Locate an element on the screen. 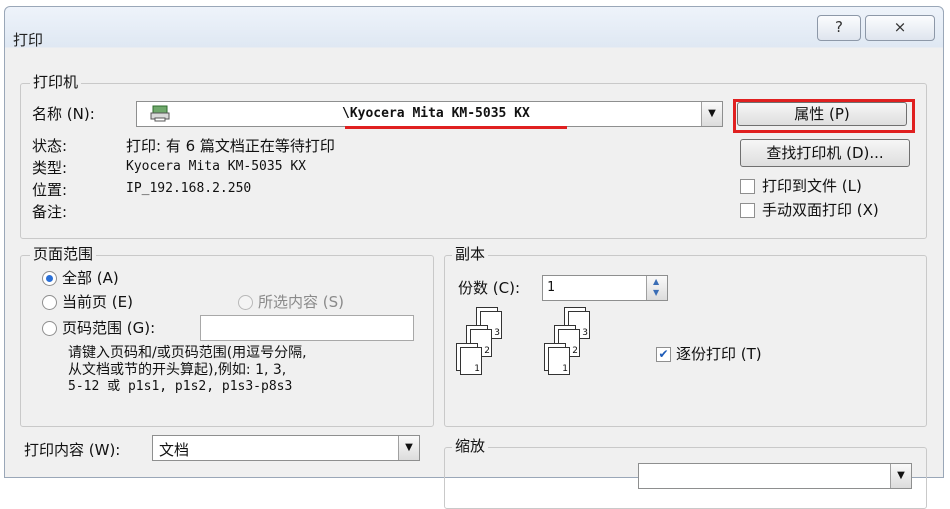 The width and height of the screenshot is (950, 509). status-value: 打印: 有 6 篇文档正在等待打印 is located at coordinates (230, 146).